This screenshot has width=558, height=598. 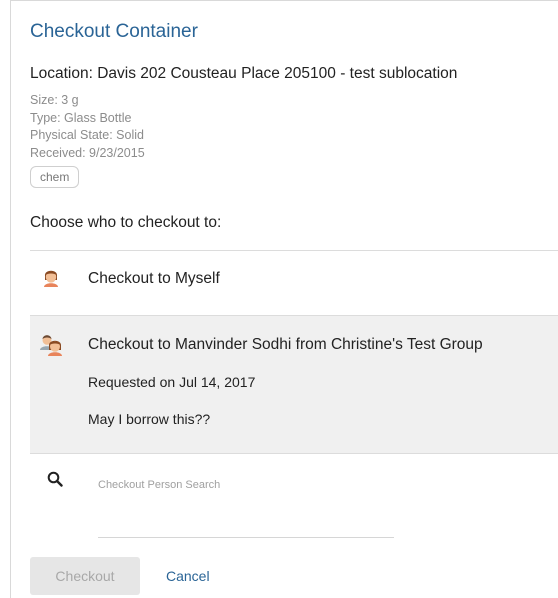 I want to click on checkout-person-search-input, so click(x=246, y=500).